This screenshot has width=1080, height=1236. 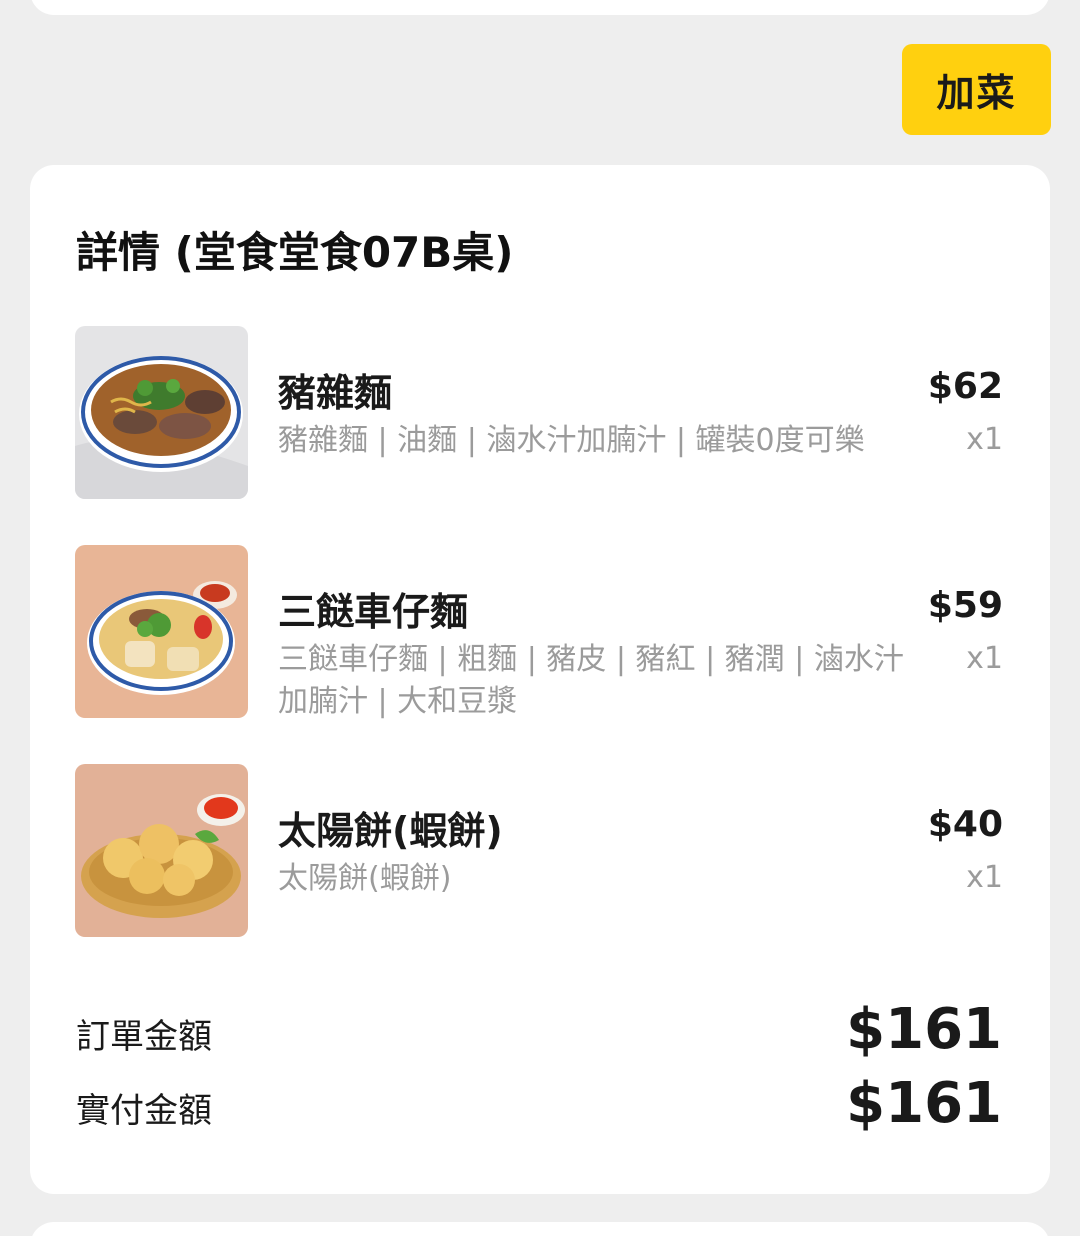 I want to click on paid-amount-label: 實付金額, so click(x=144, y=1111).